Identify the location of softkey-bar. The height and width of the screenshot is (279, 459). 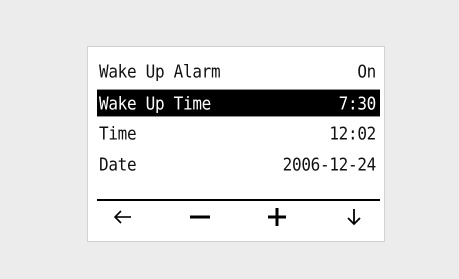
(238, 217).